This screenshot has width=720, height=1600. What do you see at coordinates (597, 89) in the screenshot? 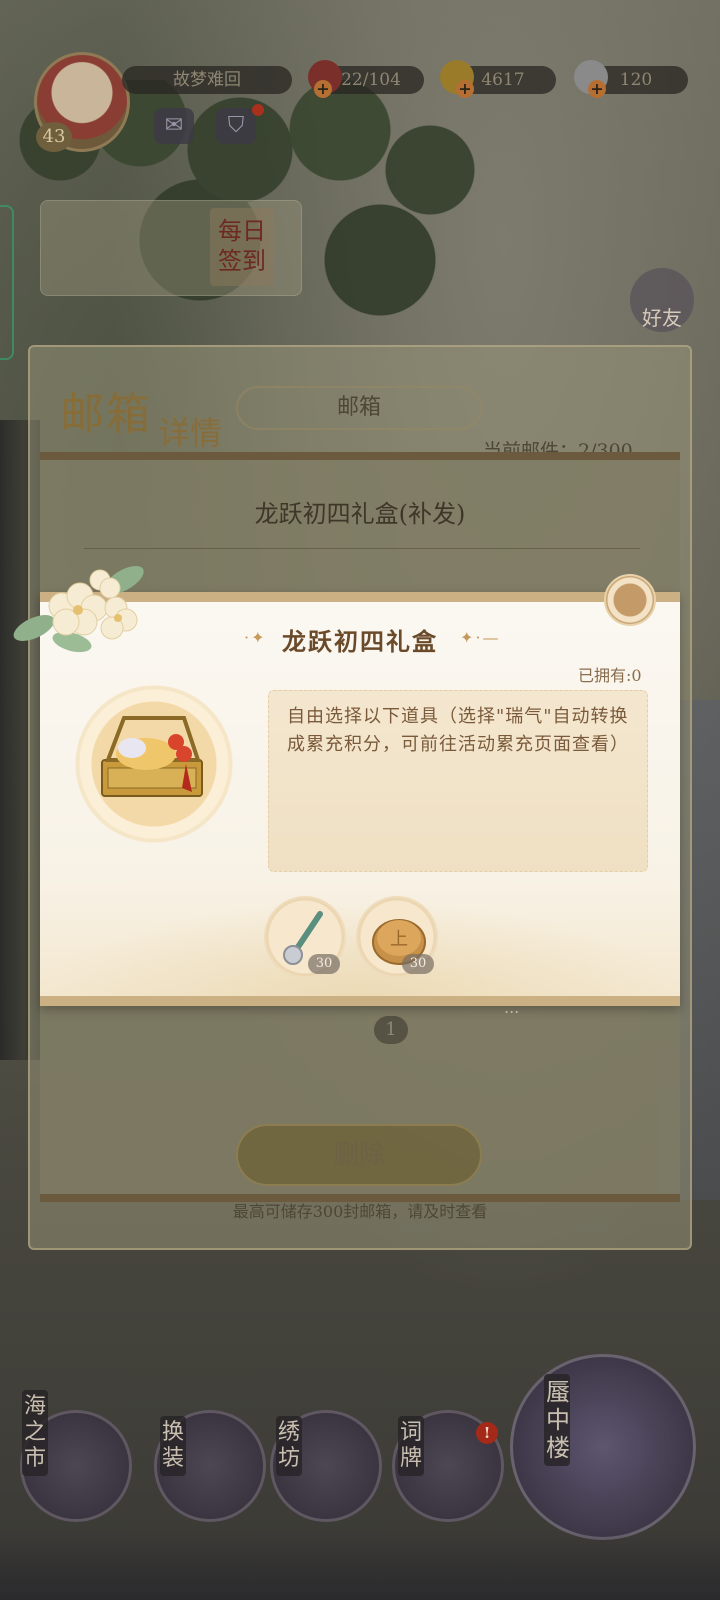
I see `pearl-add-button: +` at bounding box center [597, 89].